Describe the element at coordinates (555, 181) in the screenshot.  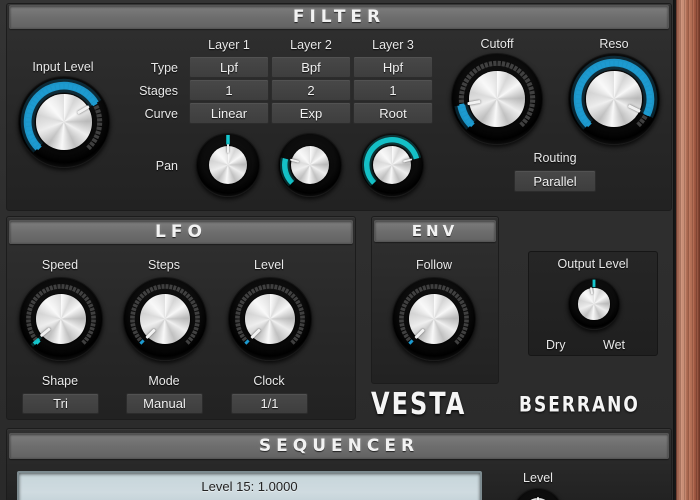
I see `routing-value-cell: Parallel` at that location.